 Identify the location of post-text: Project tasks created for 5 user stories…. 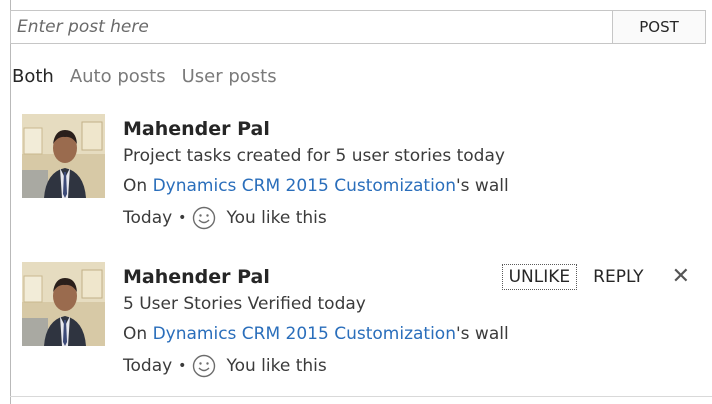
(314, 156).